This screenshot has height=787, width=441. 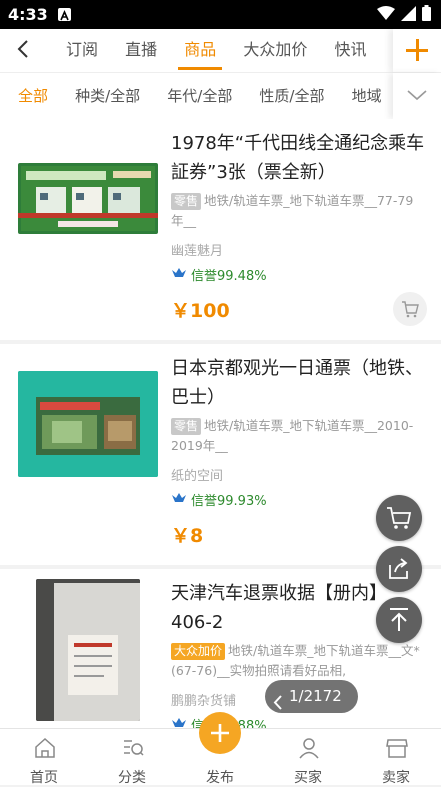 What do you see at coordinates (24, 49) in the screenshot?
I see `back-arrow-icon` at bounding box center [24, 49].